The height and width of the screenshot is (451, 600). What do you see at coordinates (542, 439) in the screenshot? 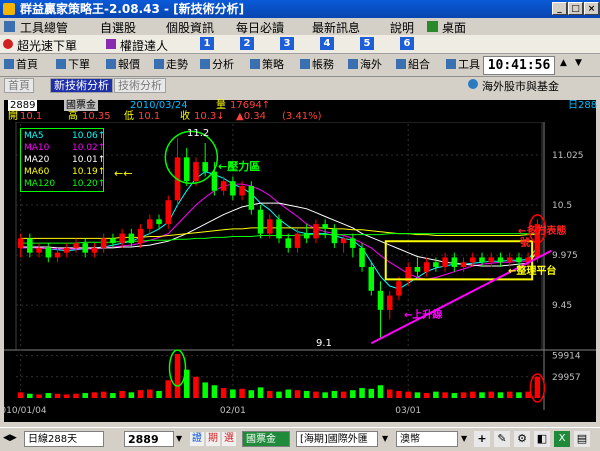
I see `eraser-icon: ◧` at bounding box center [542, 439].